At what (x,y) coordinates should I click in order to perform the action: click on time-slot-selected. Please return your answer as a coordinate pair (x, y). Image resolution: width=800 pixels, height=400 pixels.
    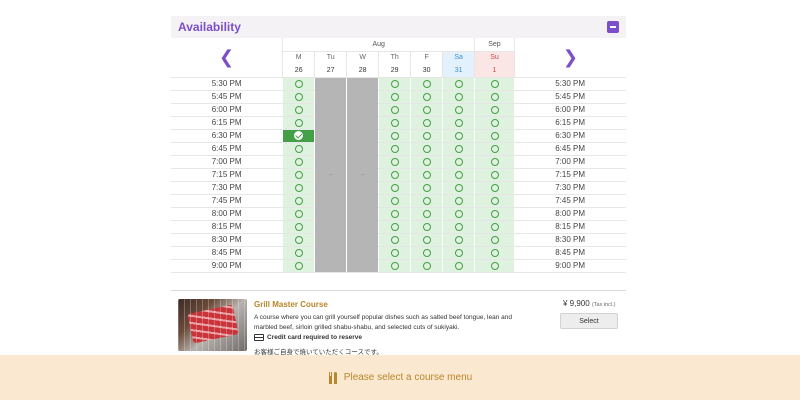
    Looking at the image, I should click on (298, 136).